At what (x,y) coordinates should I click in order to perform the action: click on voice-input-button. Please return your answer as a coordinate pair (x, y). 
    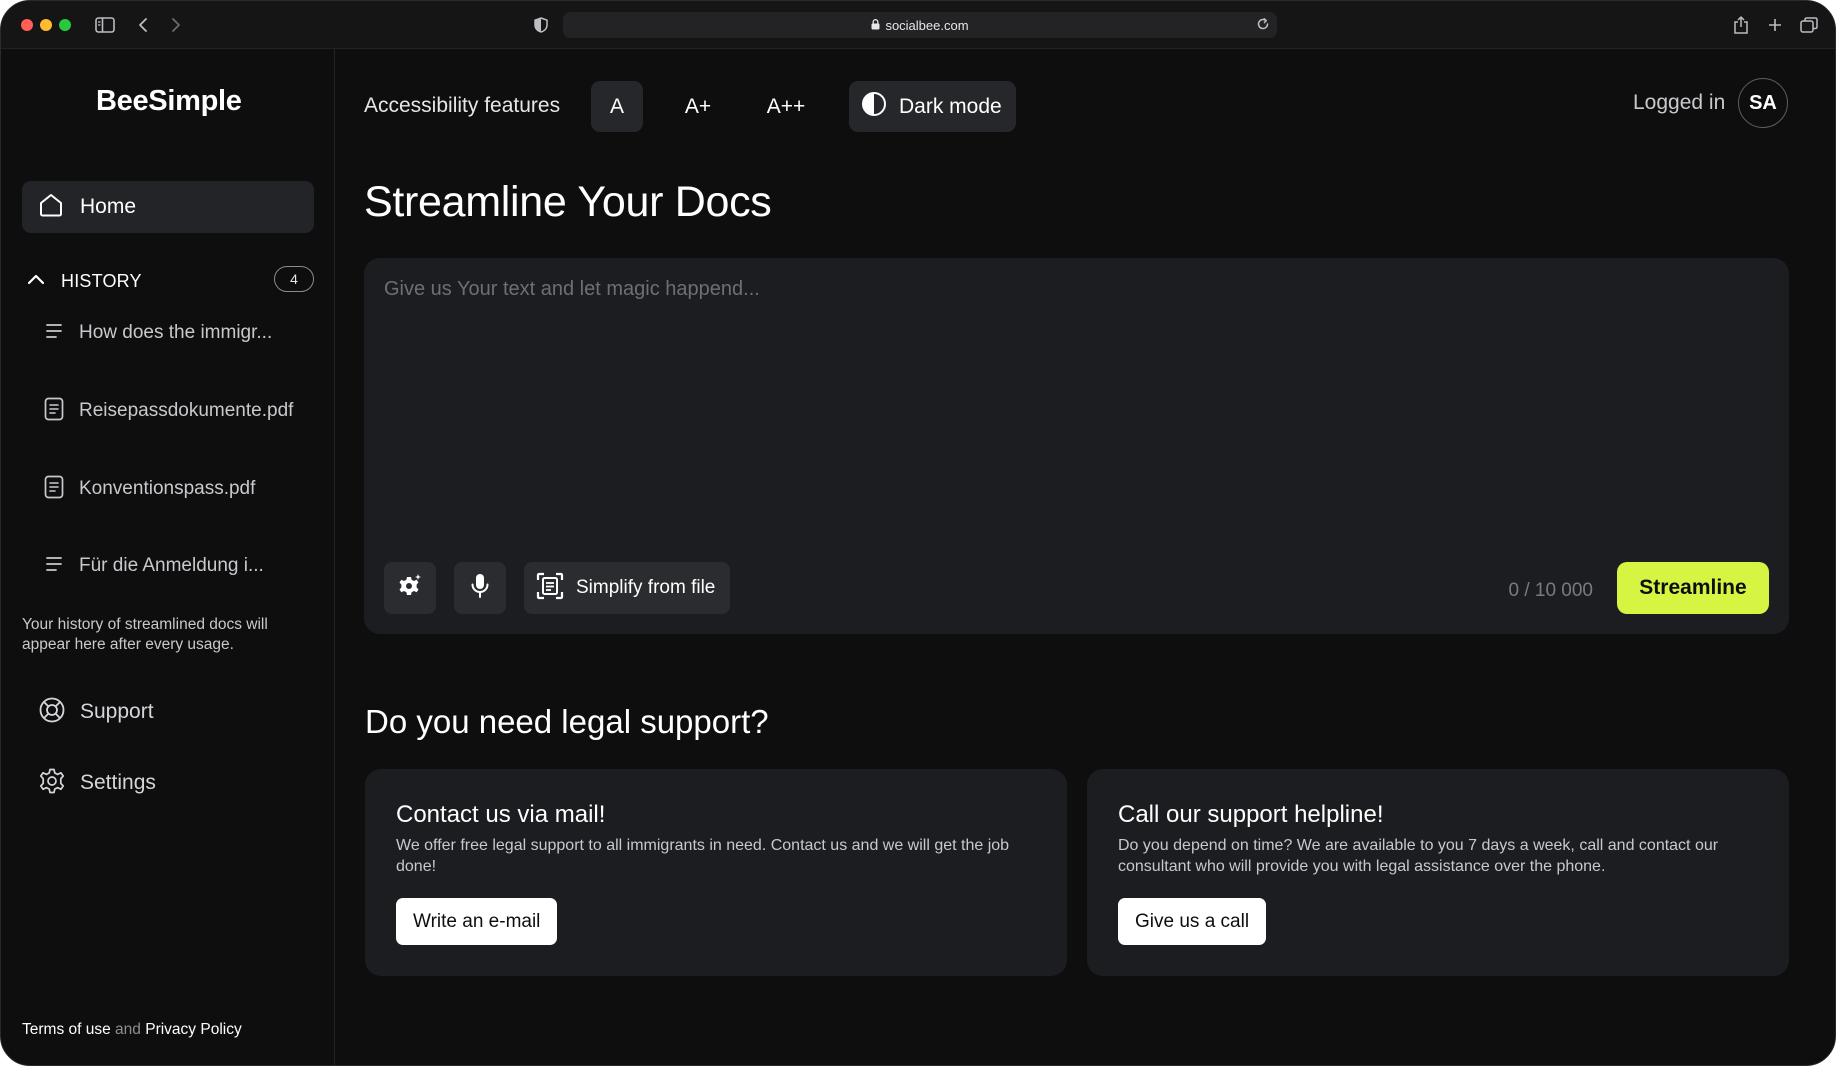
    Looking at the image, I should click on (480, 588).